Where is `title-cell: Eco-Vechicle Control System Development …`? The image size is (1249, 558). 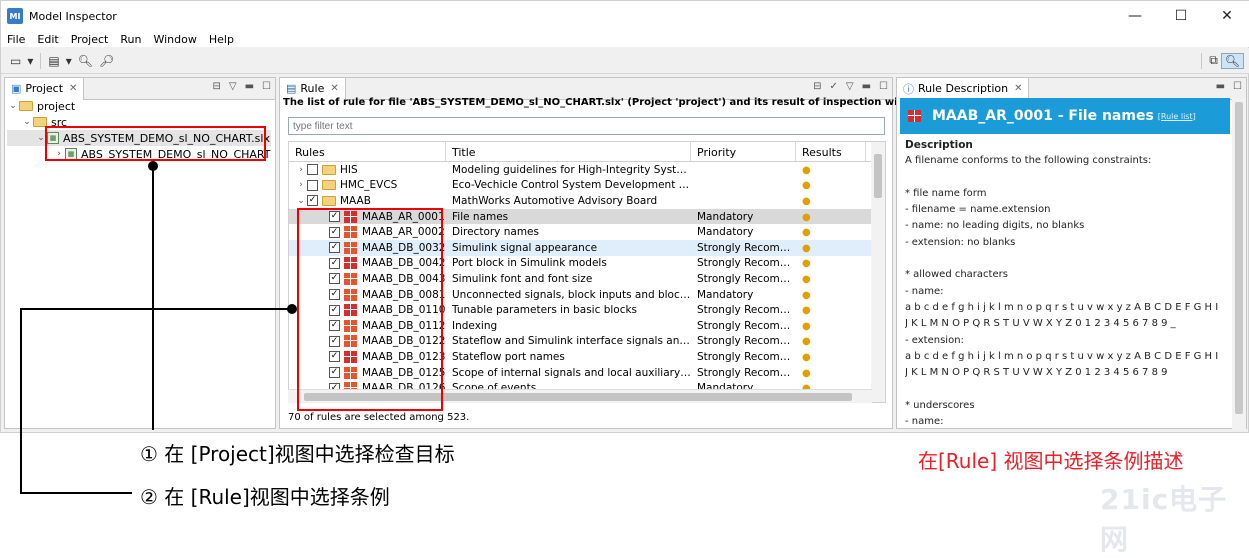
title-cell: Eco-Vechicle Control System Development … is located at coordinates (571, 185).